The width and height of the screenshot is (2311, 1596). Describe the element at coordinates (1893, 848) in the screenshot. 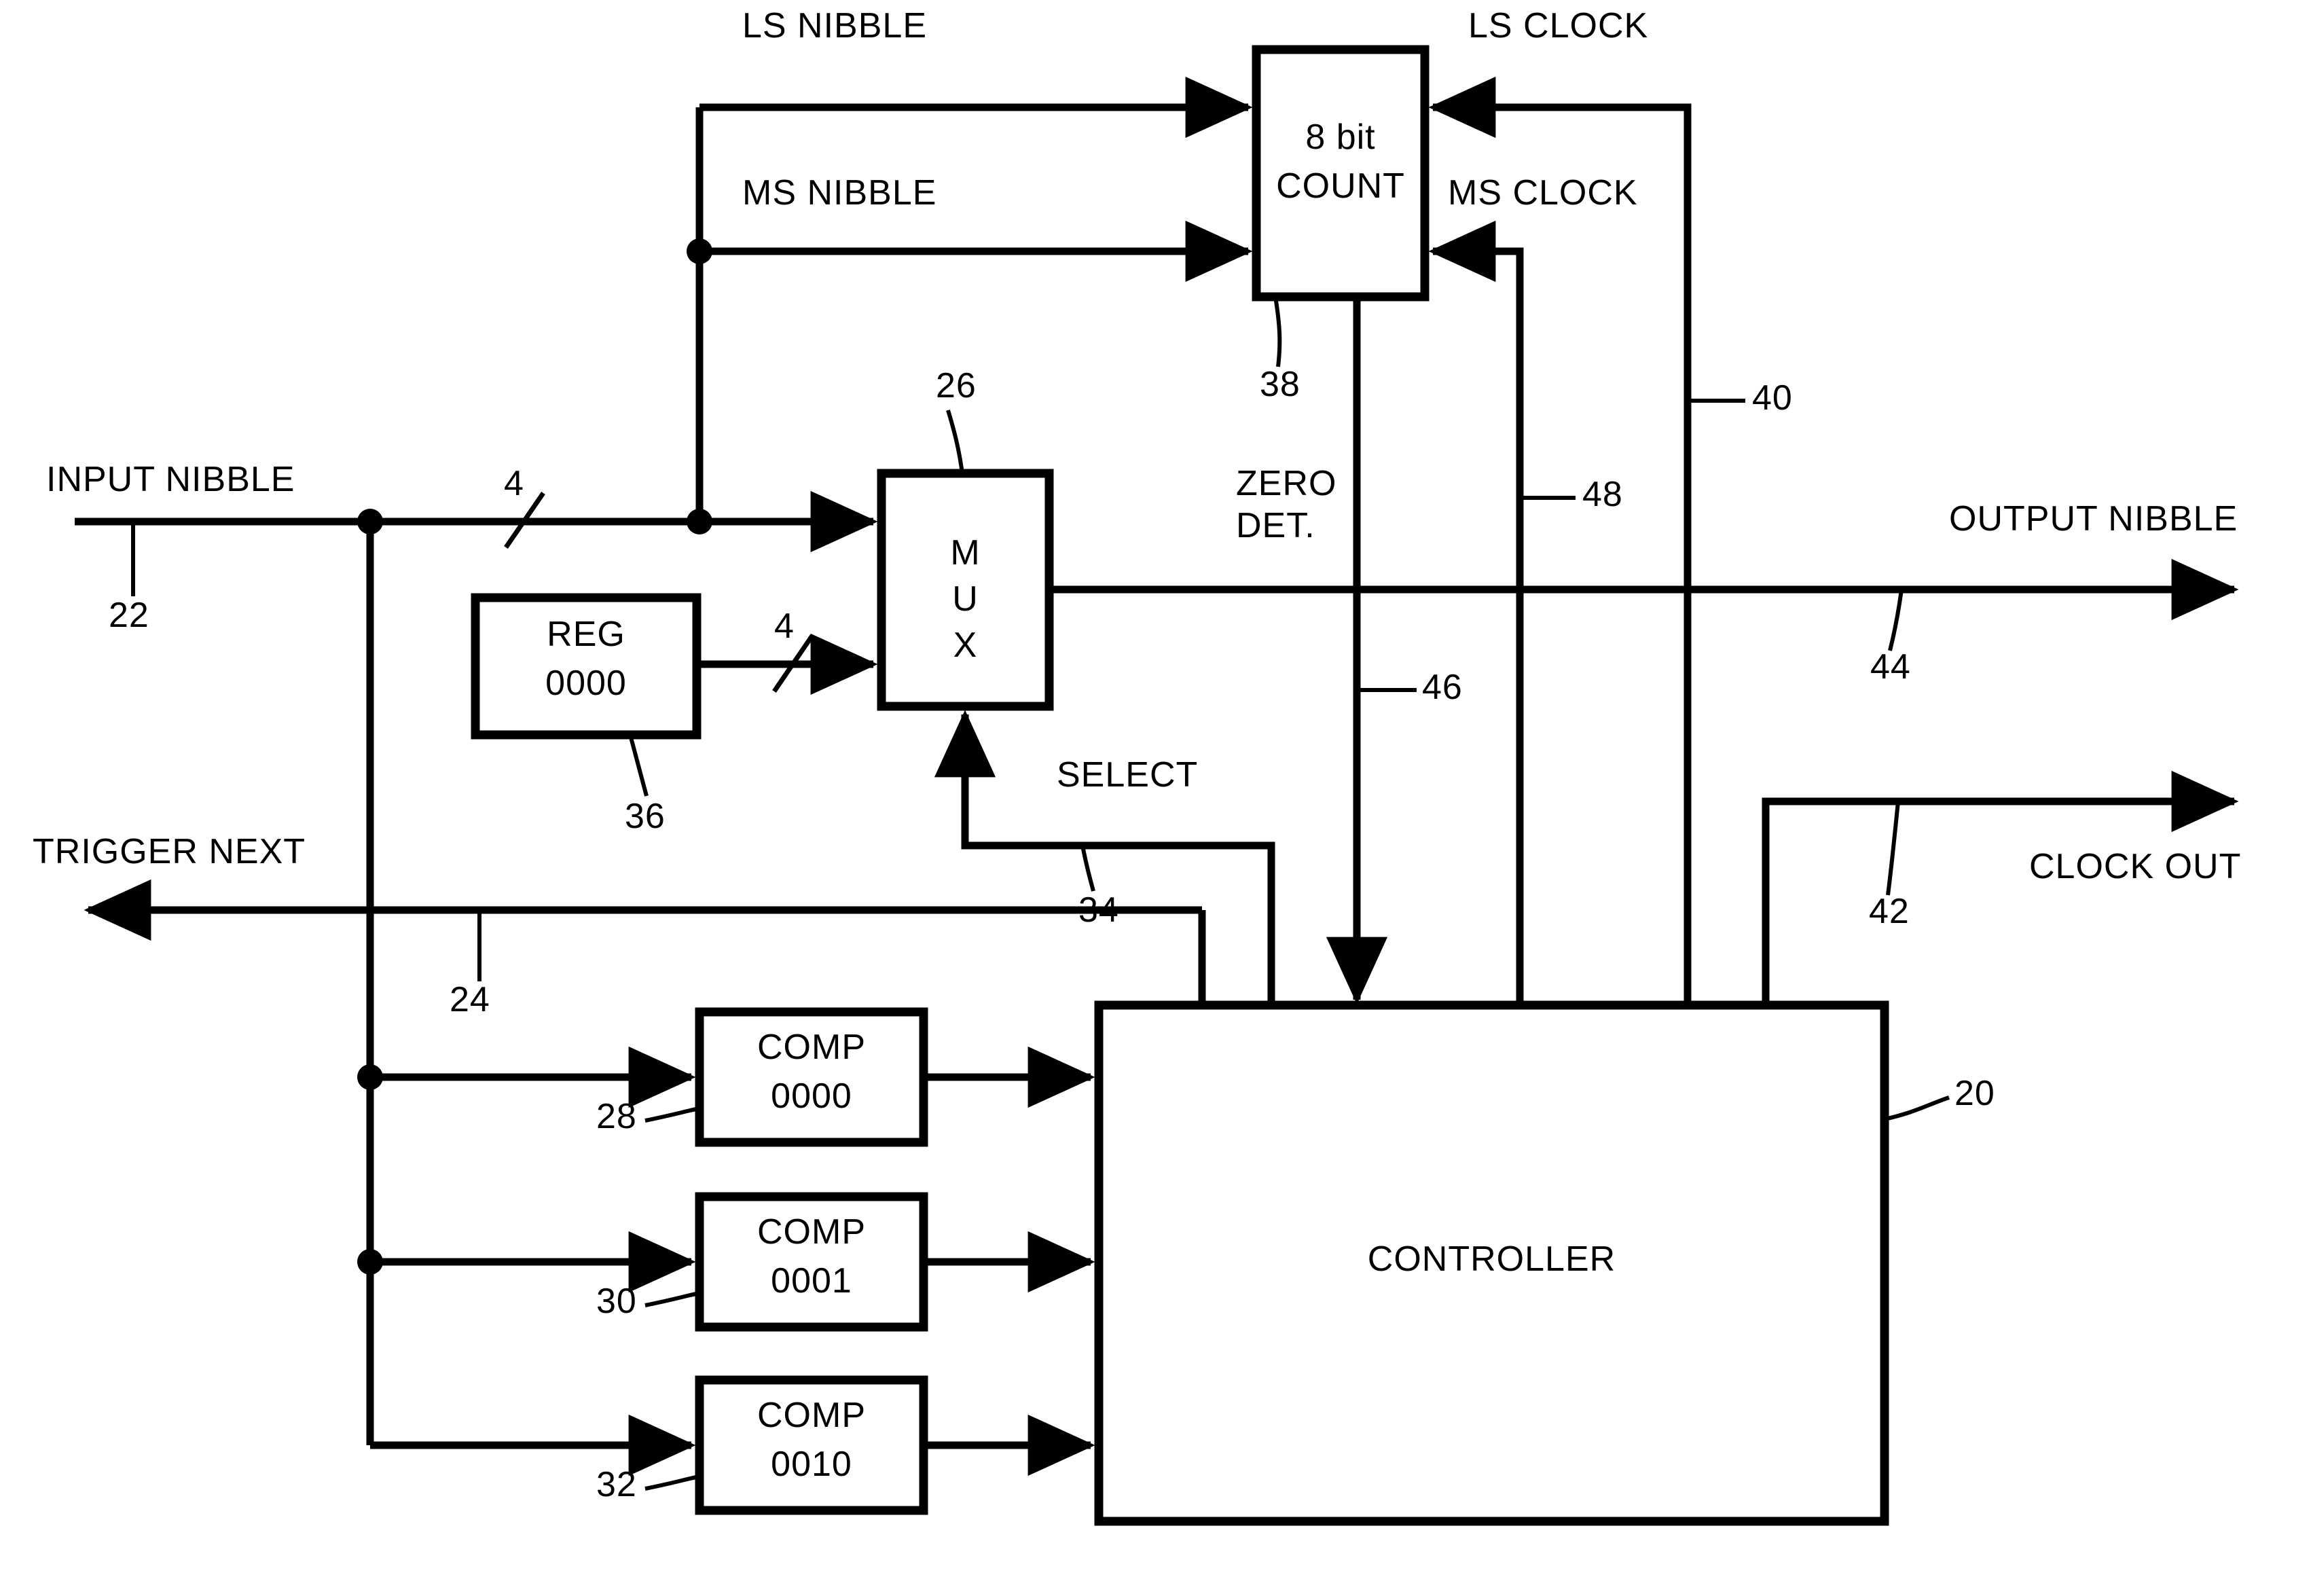

I see `clock-out-ref-leader` at that location.